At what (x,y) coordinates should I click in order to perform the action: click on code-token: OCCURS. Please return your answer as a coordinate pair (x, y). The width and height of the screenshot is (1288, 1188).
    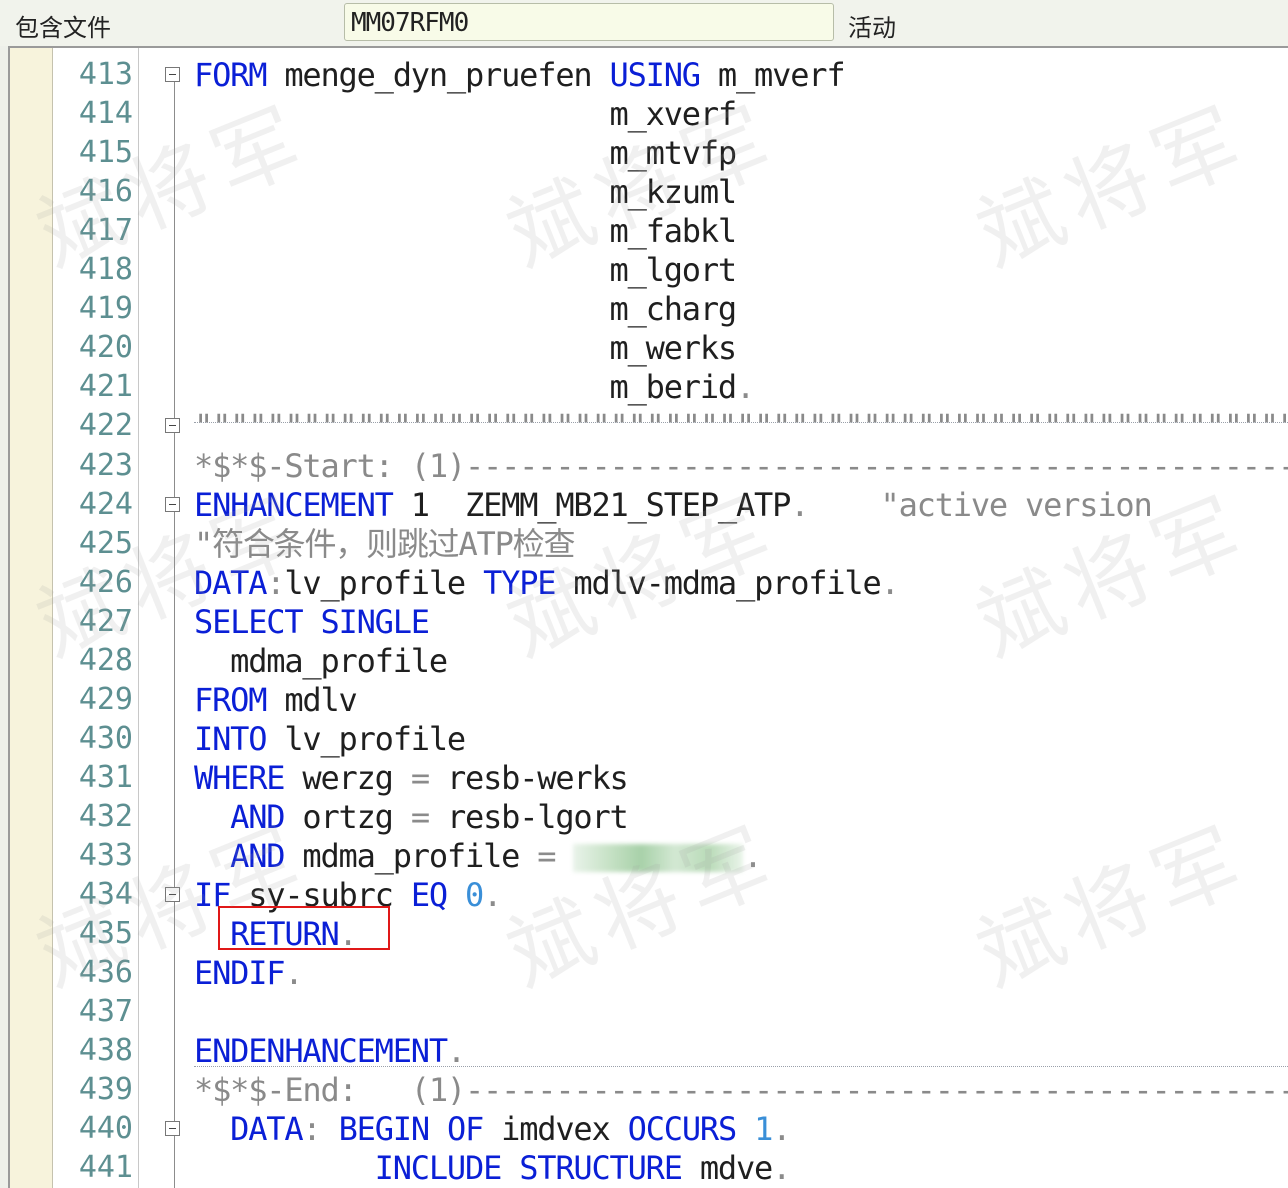
    Looking at the image, I should click on (682, 1129).